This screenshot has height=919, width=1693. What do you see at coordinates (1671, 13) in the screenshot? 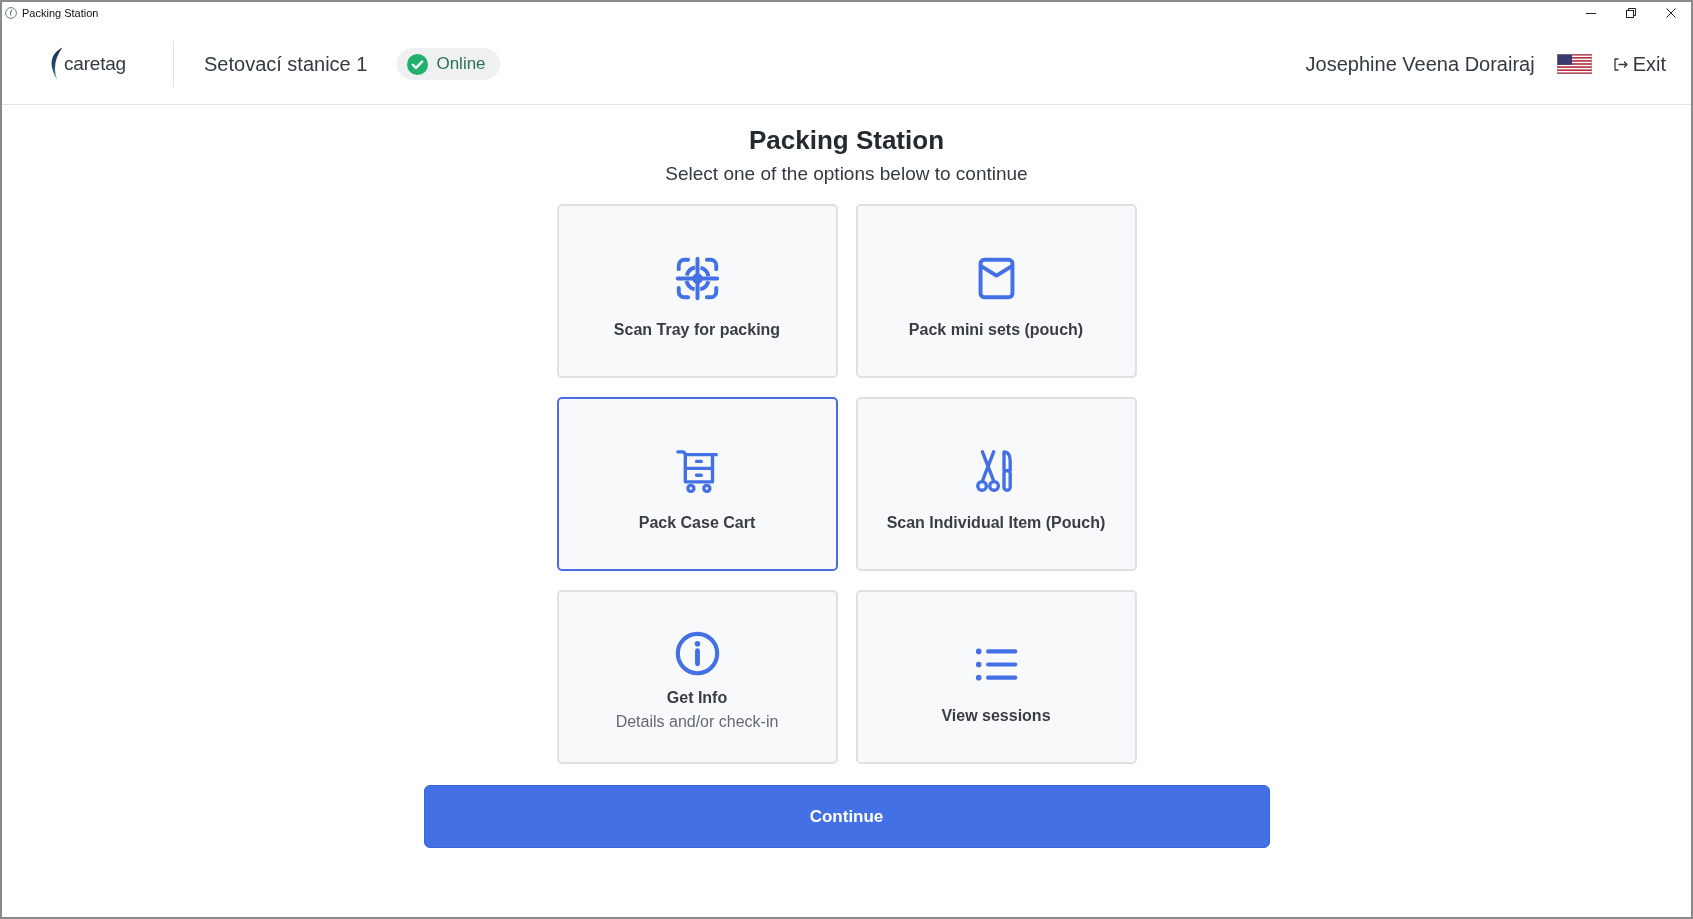
I see `close-icon` at bounding box center [1671, 13].